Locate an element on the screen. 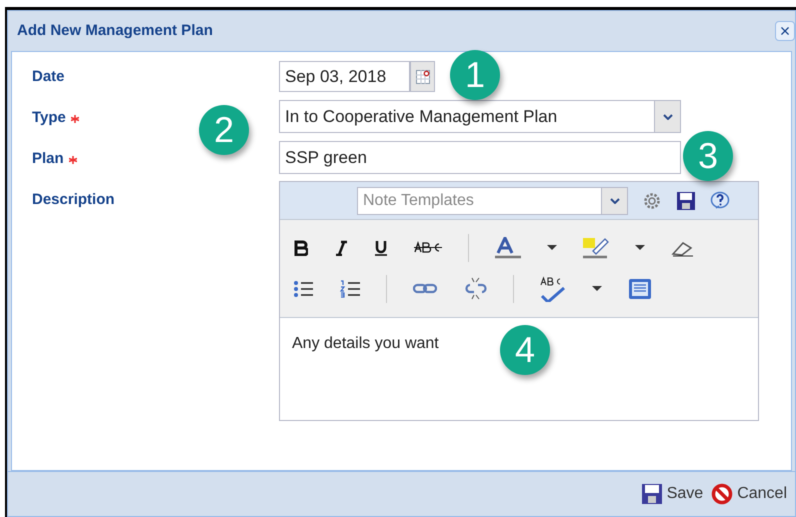 The width and height of the screenshot is (796, 517). dropdown-value: In to Cooperative Management Plan is located at coordinates (421, 117).